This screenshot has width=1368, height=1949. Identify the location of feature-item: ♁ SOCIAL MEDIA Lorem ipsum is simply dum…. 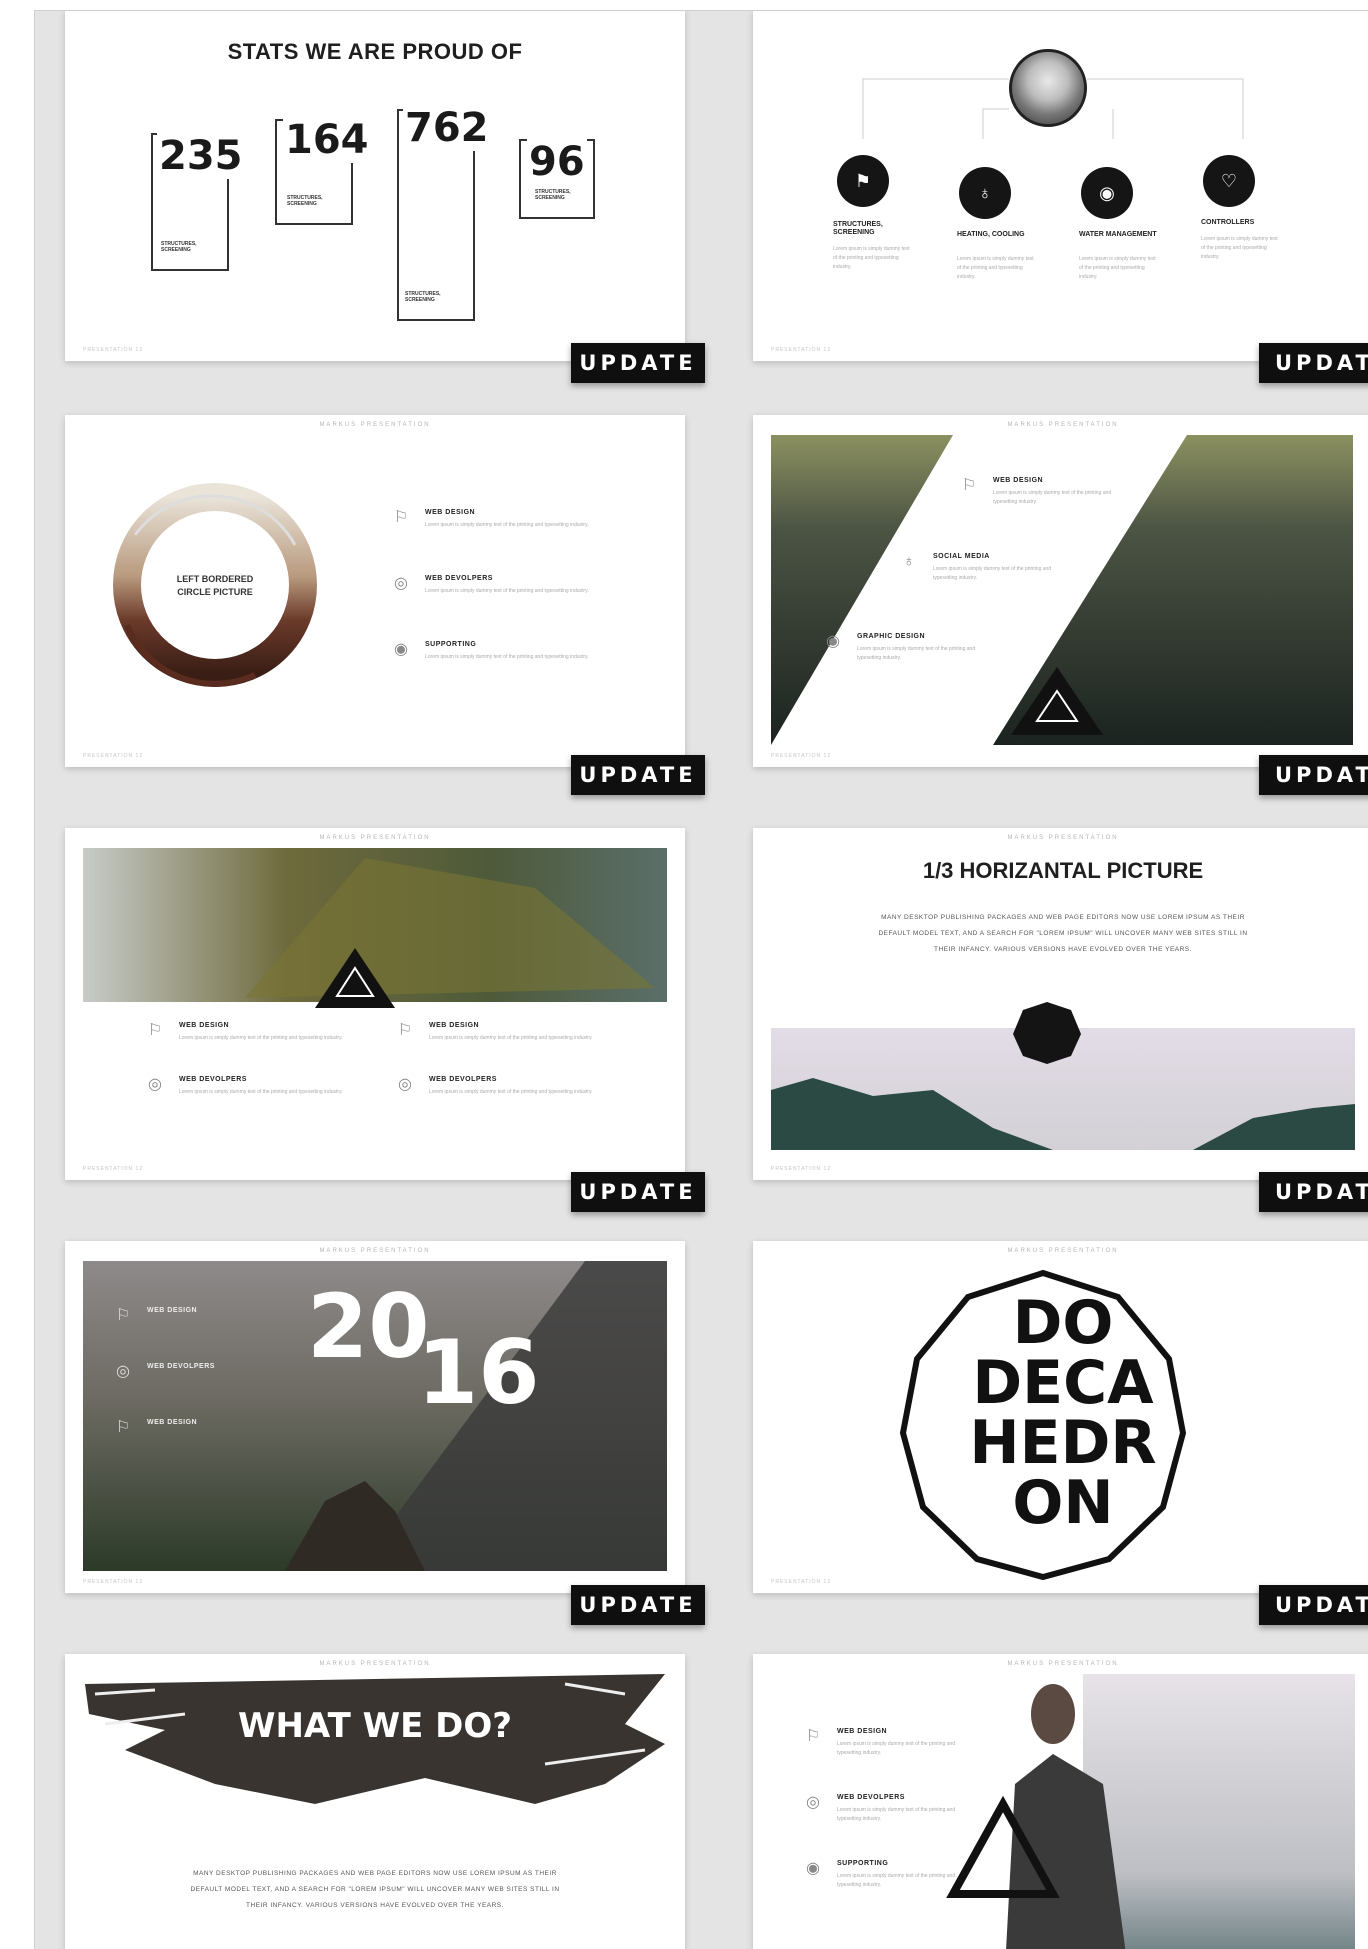
(981, 568).